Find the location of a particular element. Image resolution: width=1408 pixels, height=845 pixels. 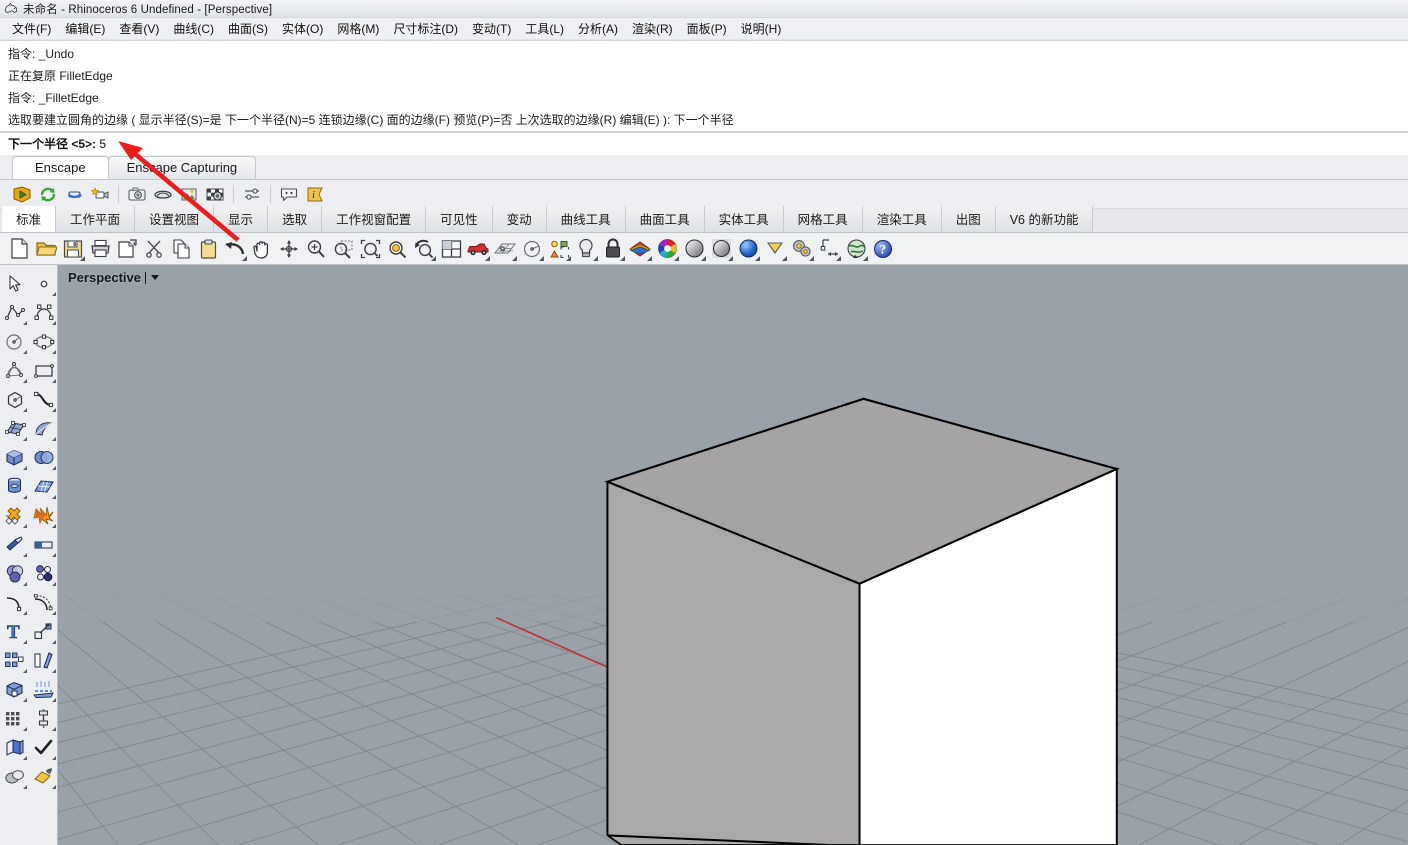

scissors-cut-icon is located at coordinates (154, 249).